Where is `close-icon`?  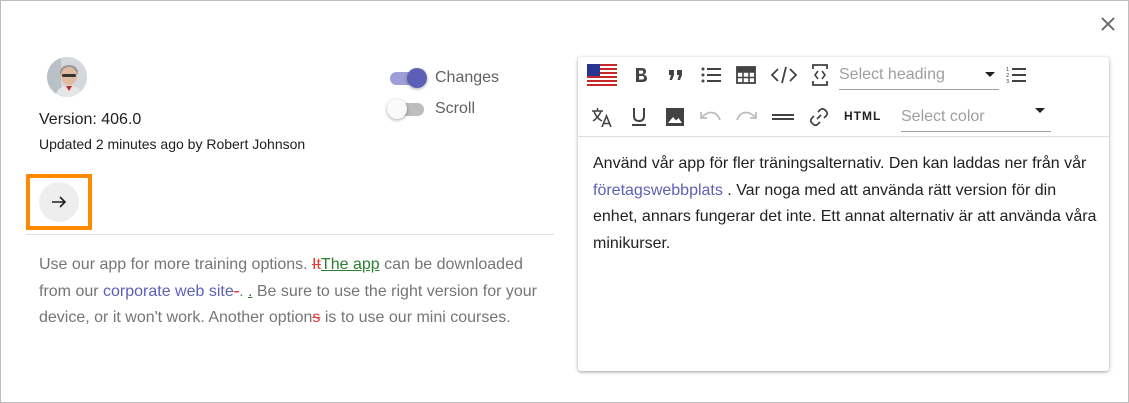 close-icon is located at coordinates (1108, 24).